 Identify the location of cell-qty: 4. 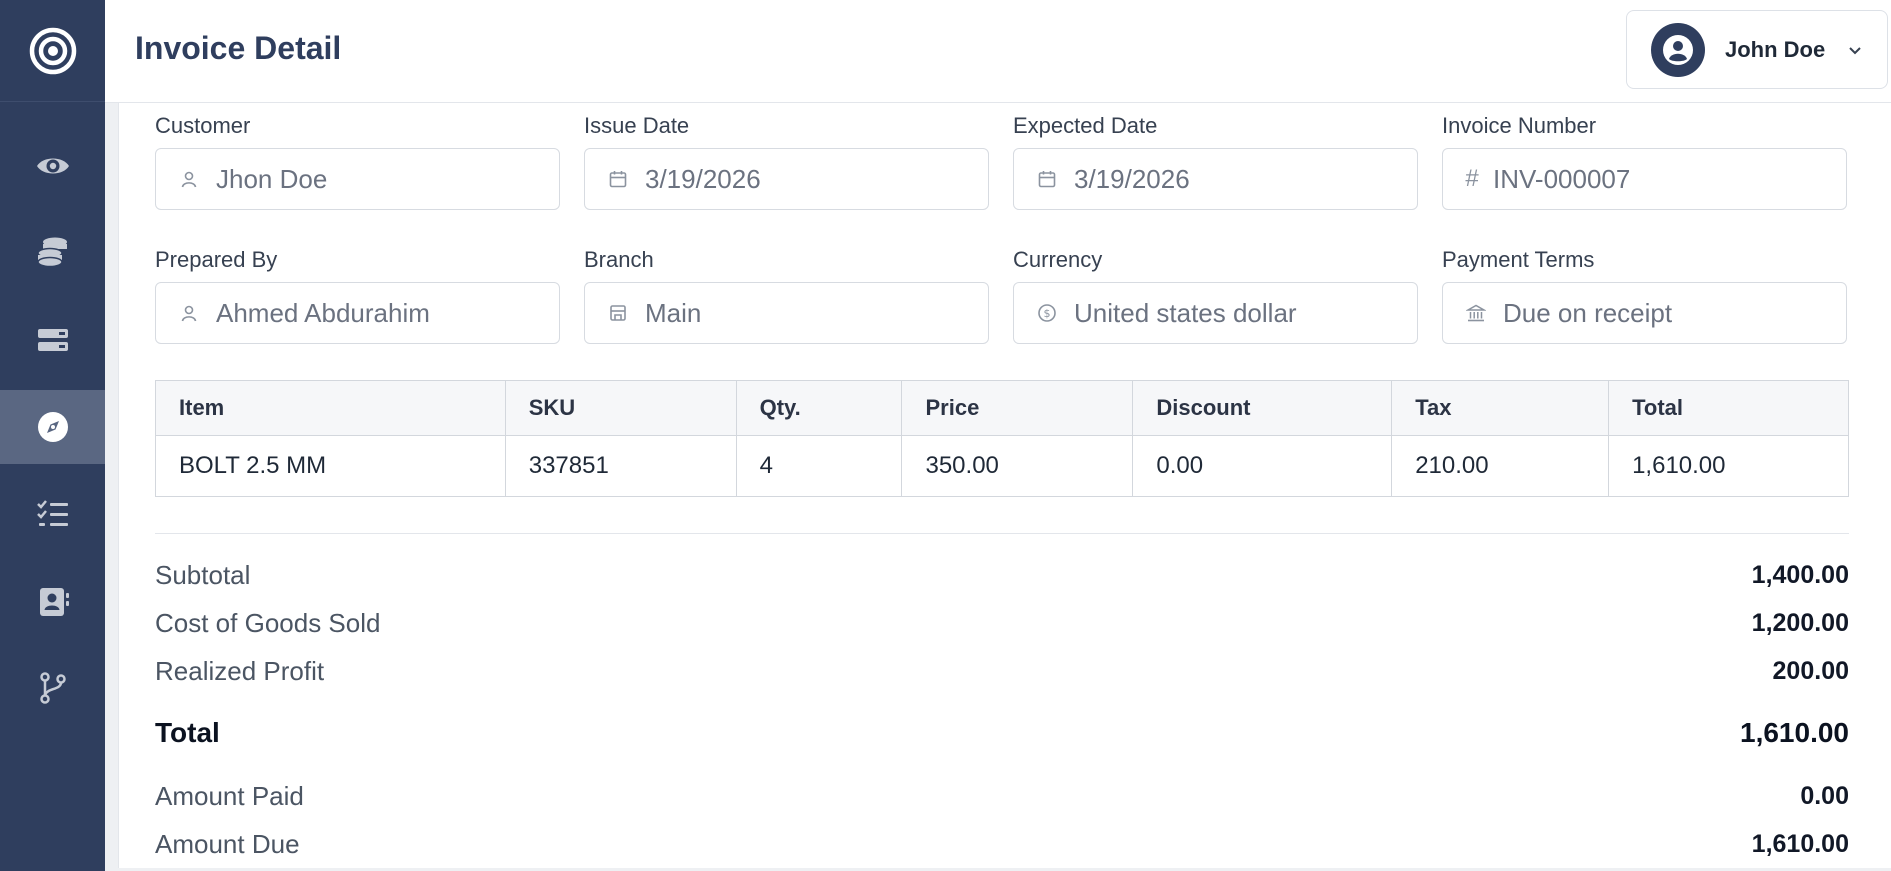
(819, 466).